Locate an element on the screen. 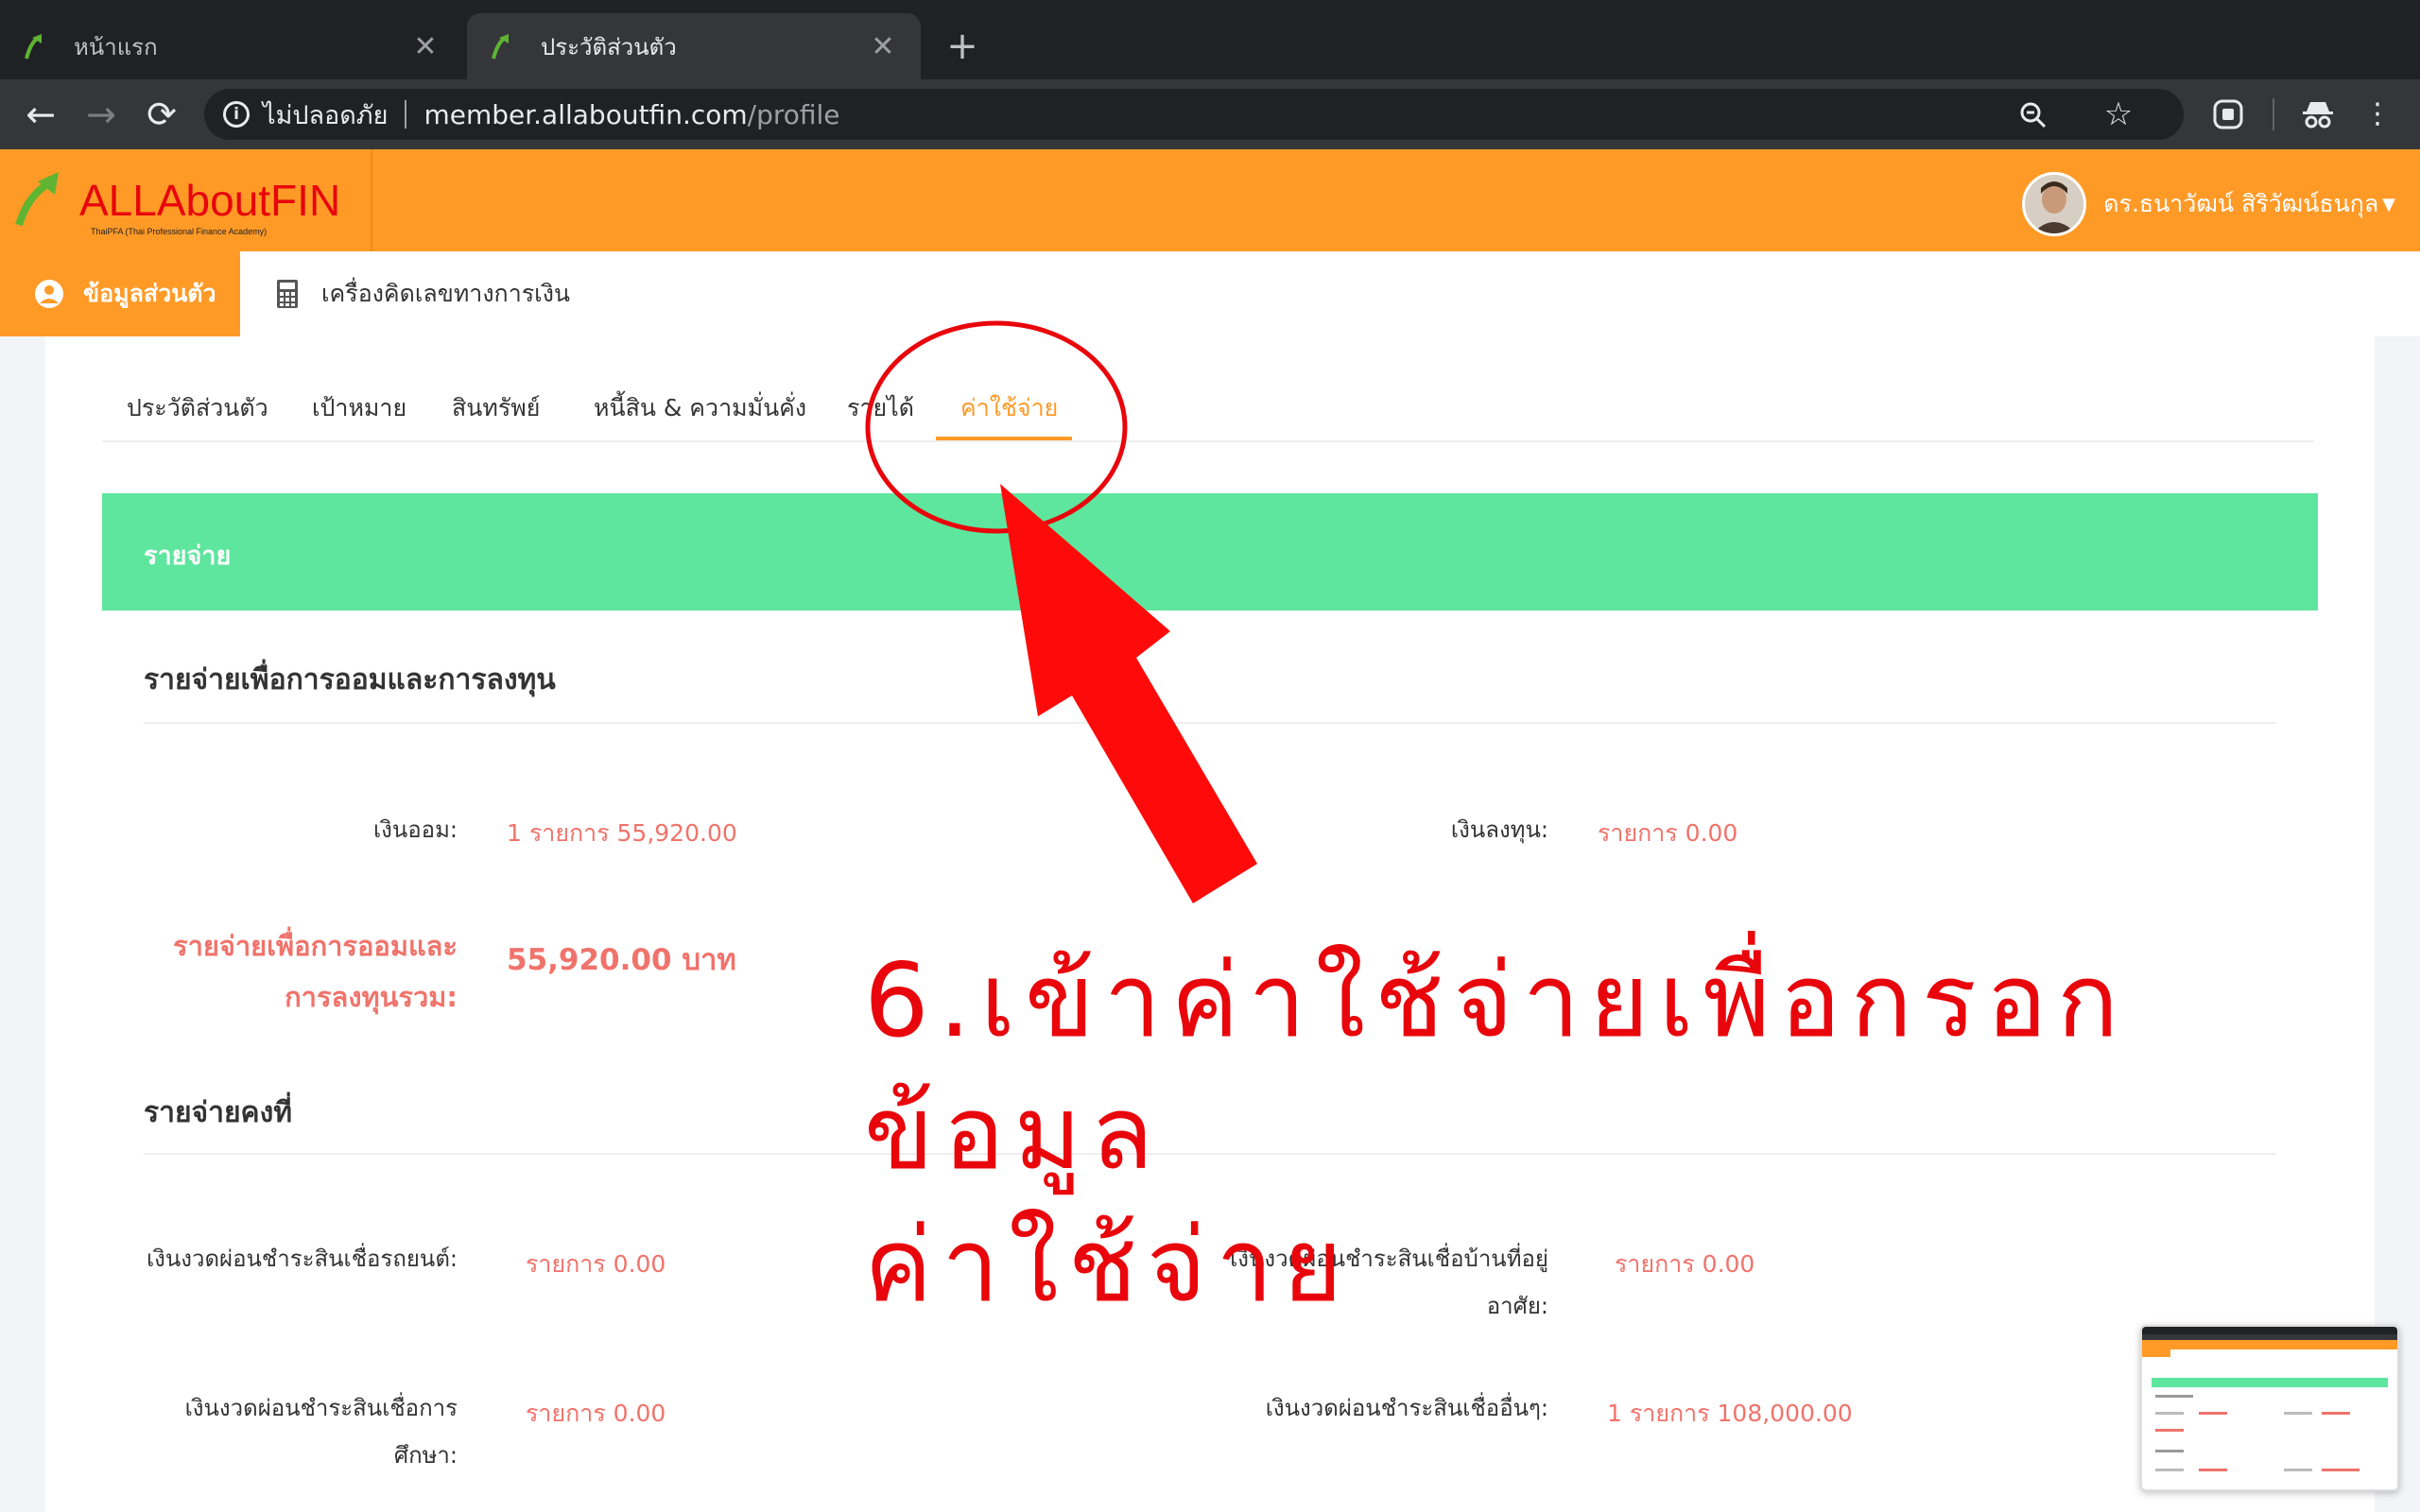 This screenshot has height=1512, width=2420. avatar is located at coordinates (2054, 204).